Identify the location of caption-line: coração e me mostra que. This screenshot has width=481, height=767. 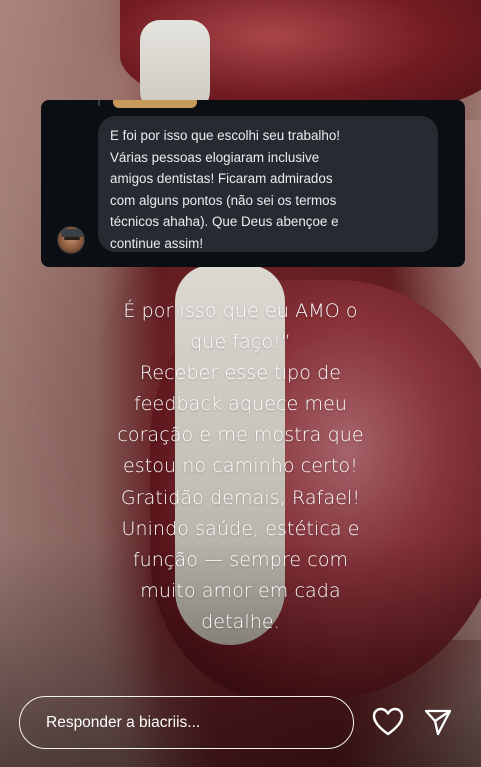
(240, 435).